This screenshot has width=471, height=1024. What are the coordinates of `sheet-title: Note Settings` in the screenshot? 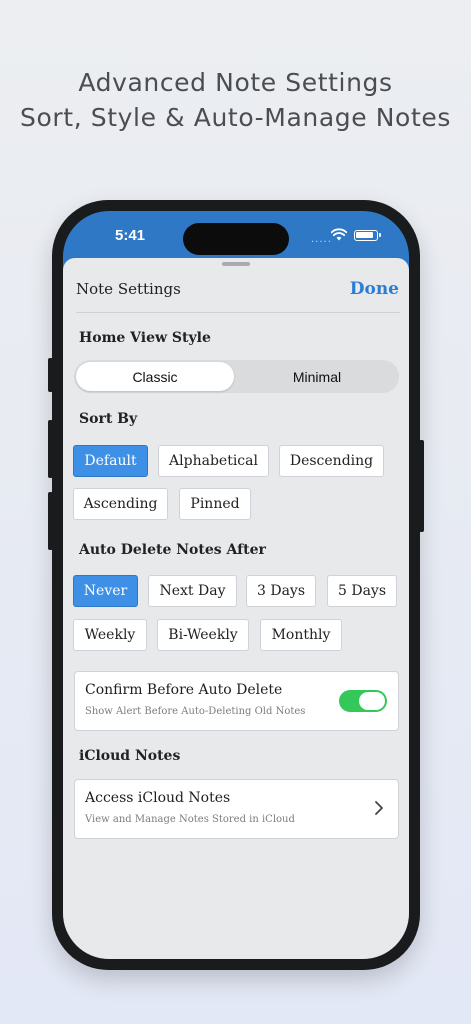 It's located at (128, 289).